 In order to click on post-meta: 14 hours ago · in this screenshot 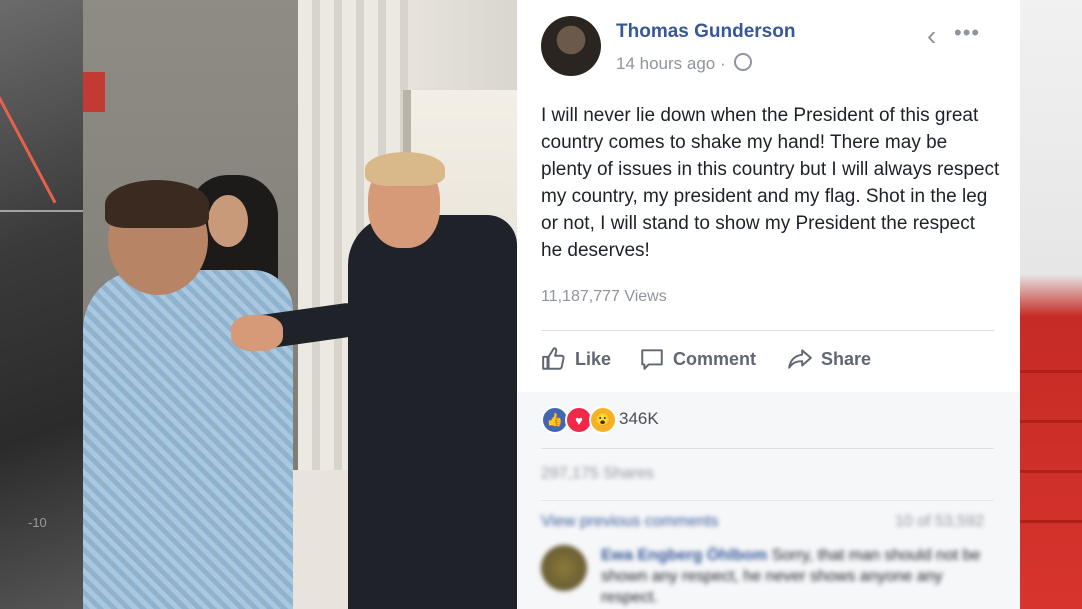, I will do `click(684, 63)`.